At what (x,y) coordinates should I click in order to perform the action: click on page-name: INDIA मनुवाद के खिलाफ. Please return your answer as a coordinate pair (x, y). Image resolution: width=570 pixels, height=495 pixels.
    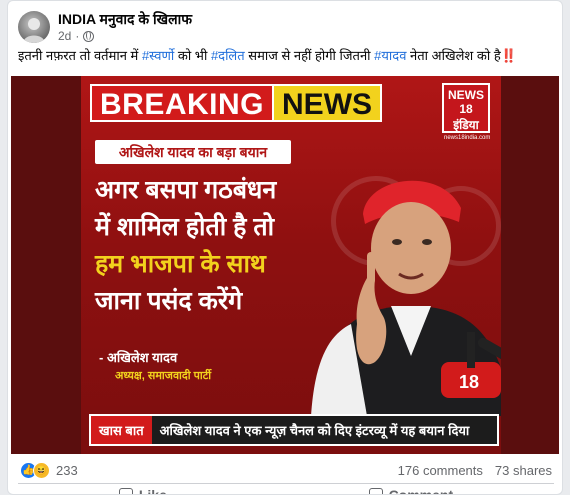
    Looking at the image, I should click on (125, 19).